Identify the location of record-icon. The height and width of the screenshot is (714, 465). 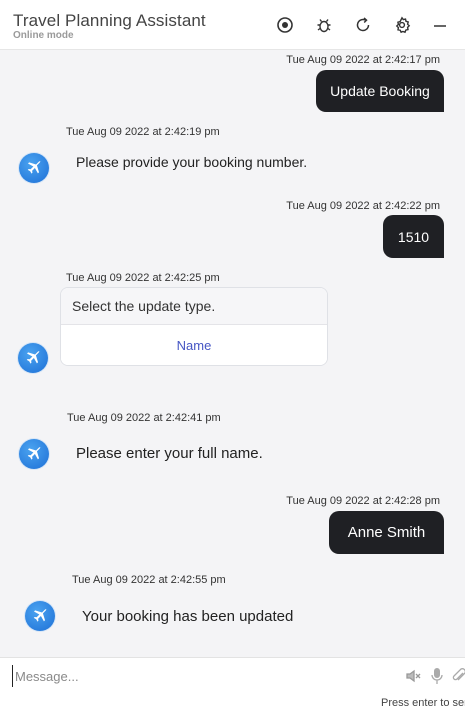
(285, 25).